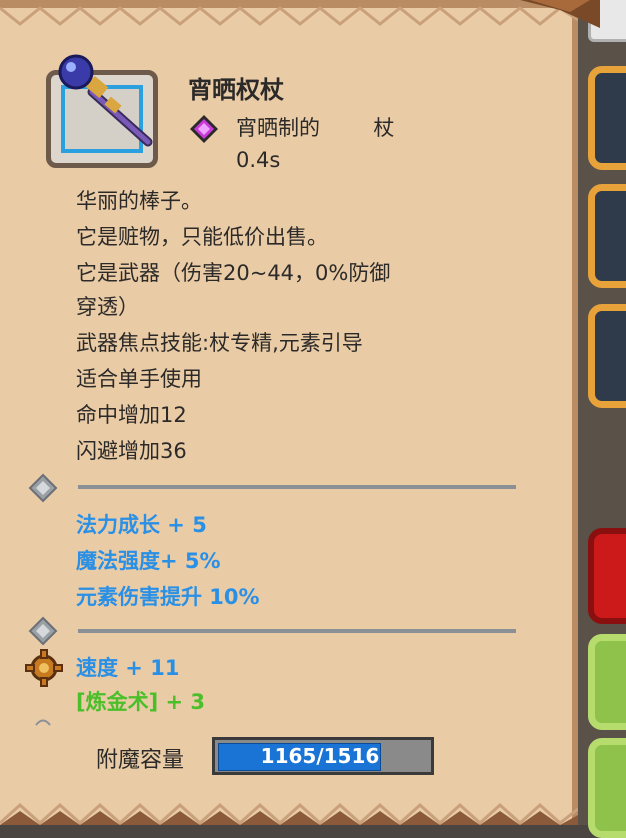 The height and width of the screenshot is (838, 626). What do you see at coordinates (107, 307) in the screenshot?
I see `desc-line-4: 穿透）` at bounding box center [107, 307].